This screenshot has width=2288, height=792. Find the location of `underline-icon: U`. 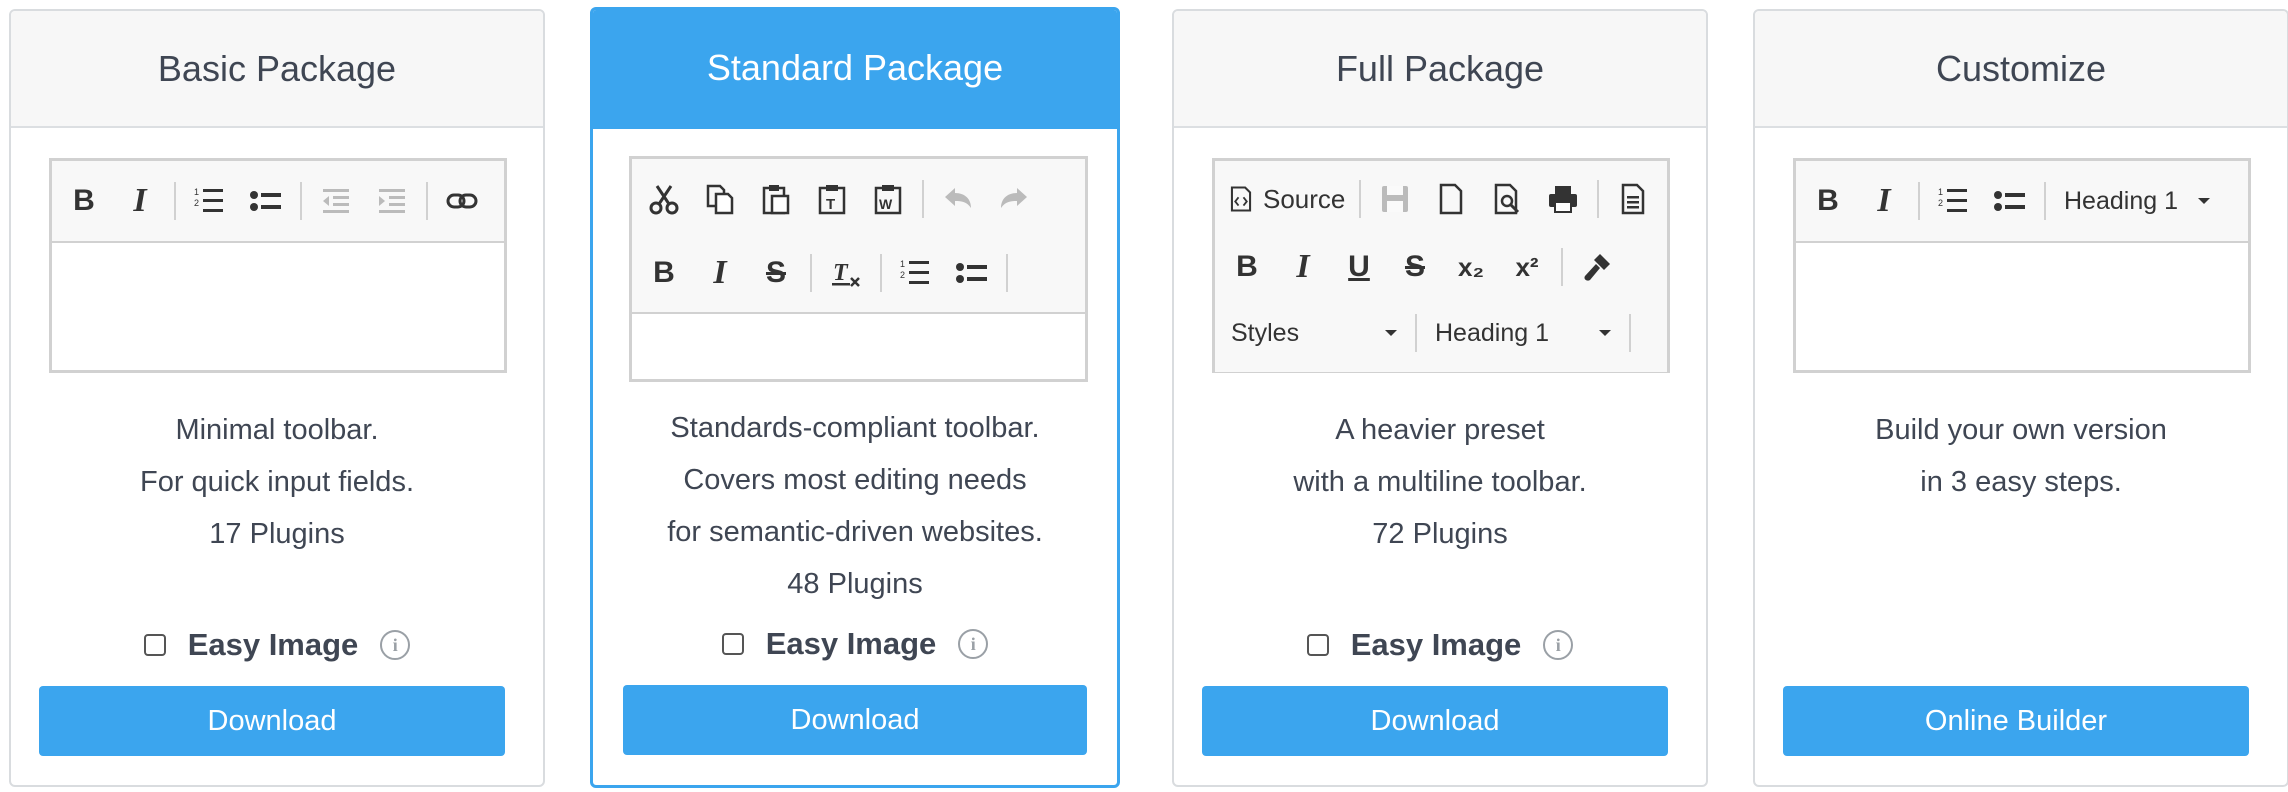

underline-icon: U is located at coordinates (1359, 267).